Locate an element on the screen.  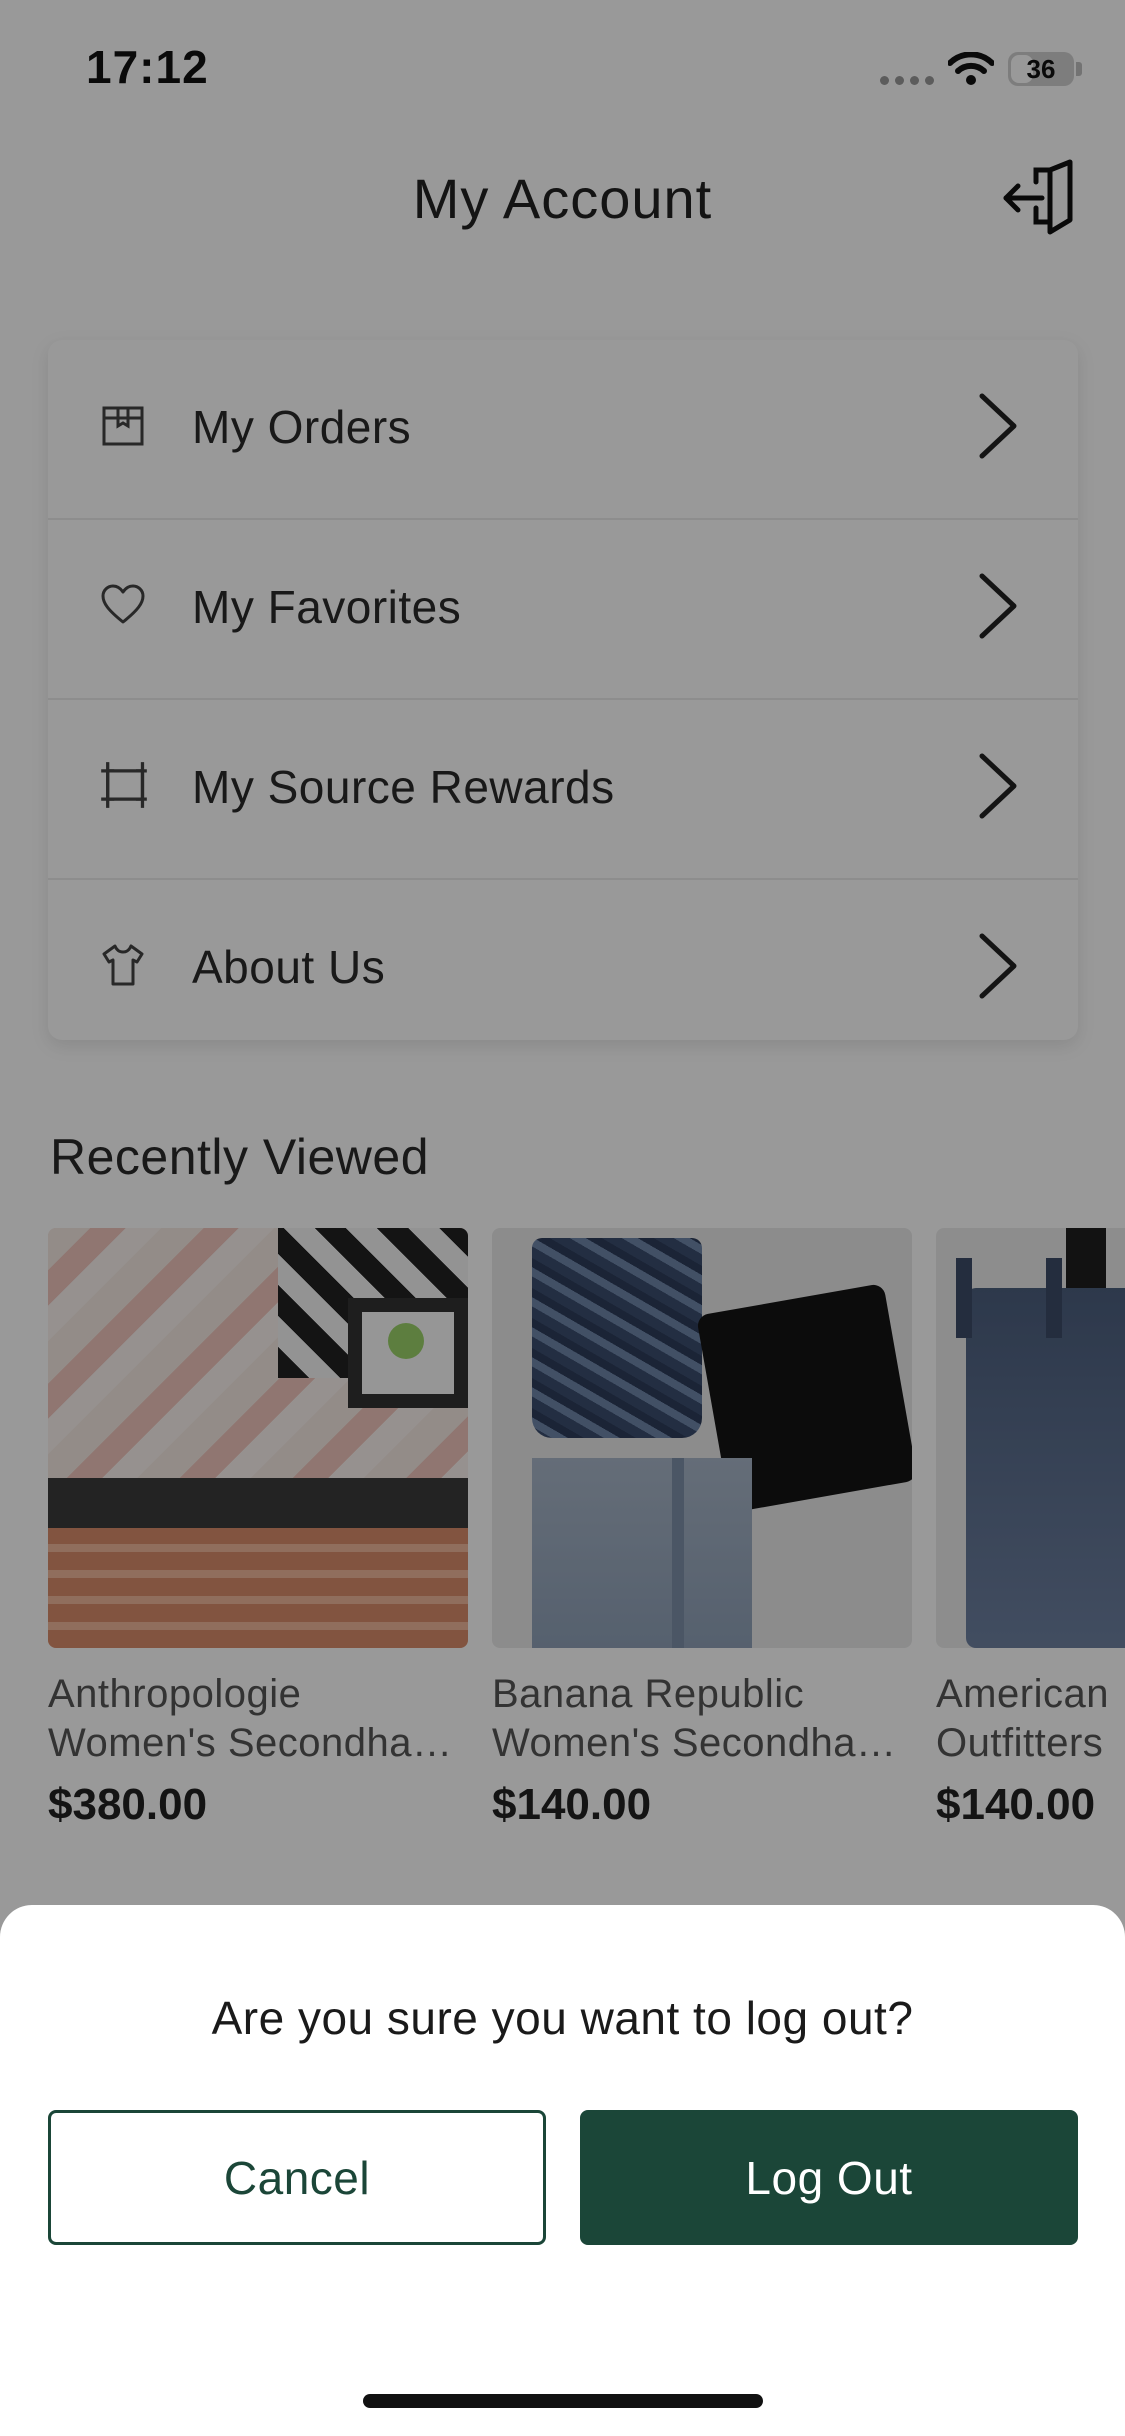
home-indicator is located at coordinates (563, 2401).